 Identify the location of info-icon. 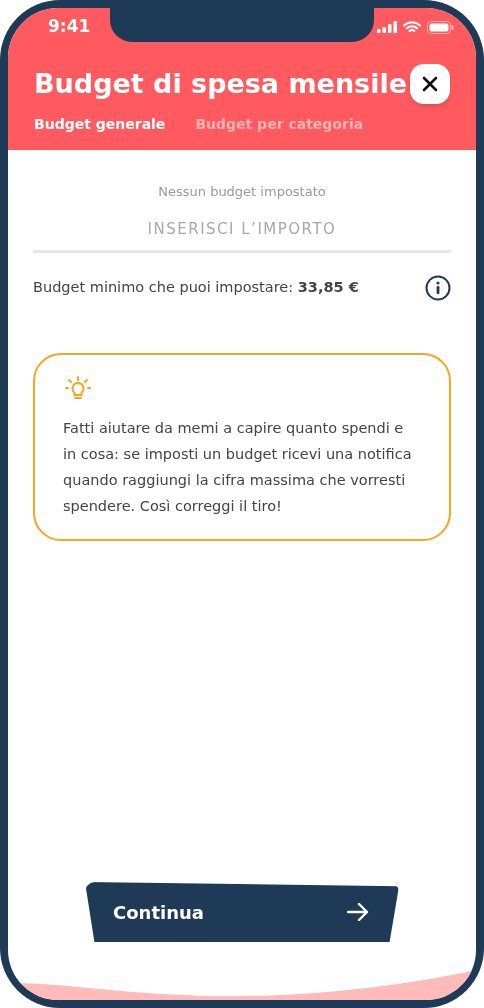
(438, 288).